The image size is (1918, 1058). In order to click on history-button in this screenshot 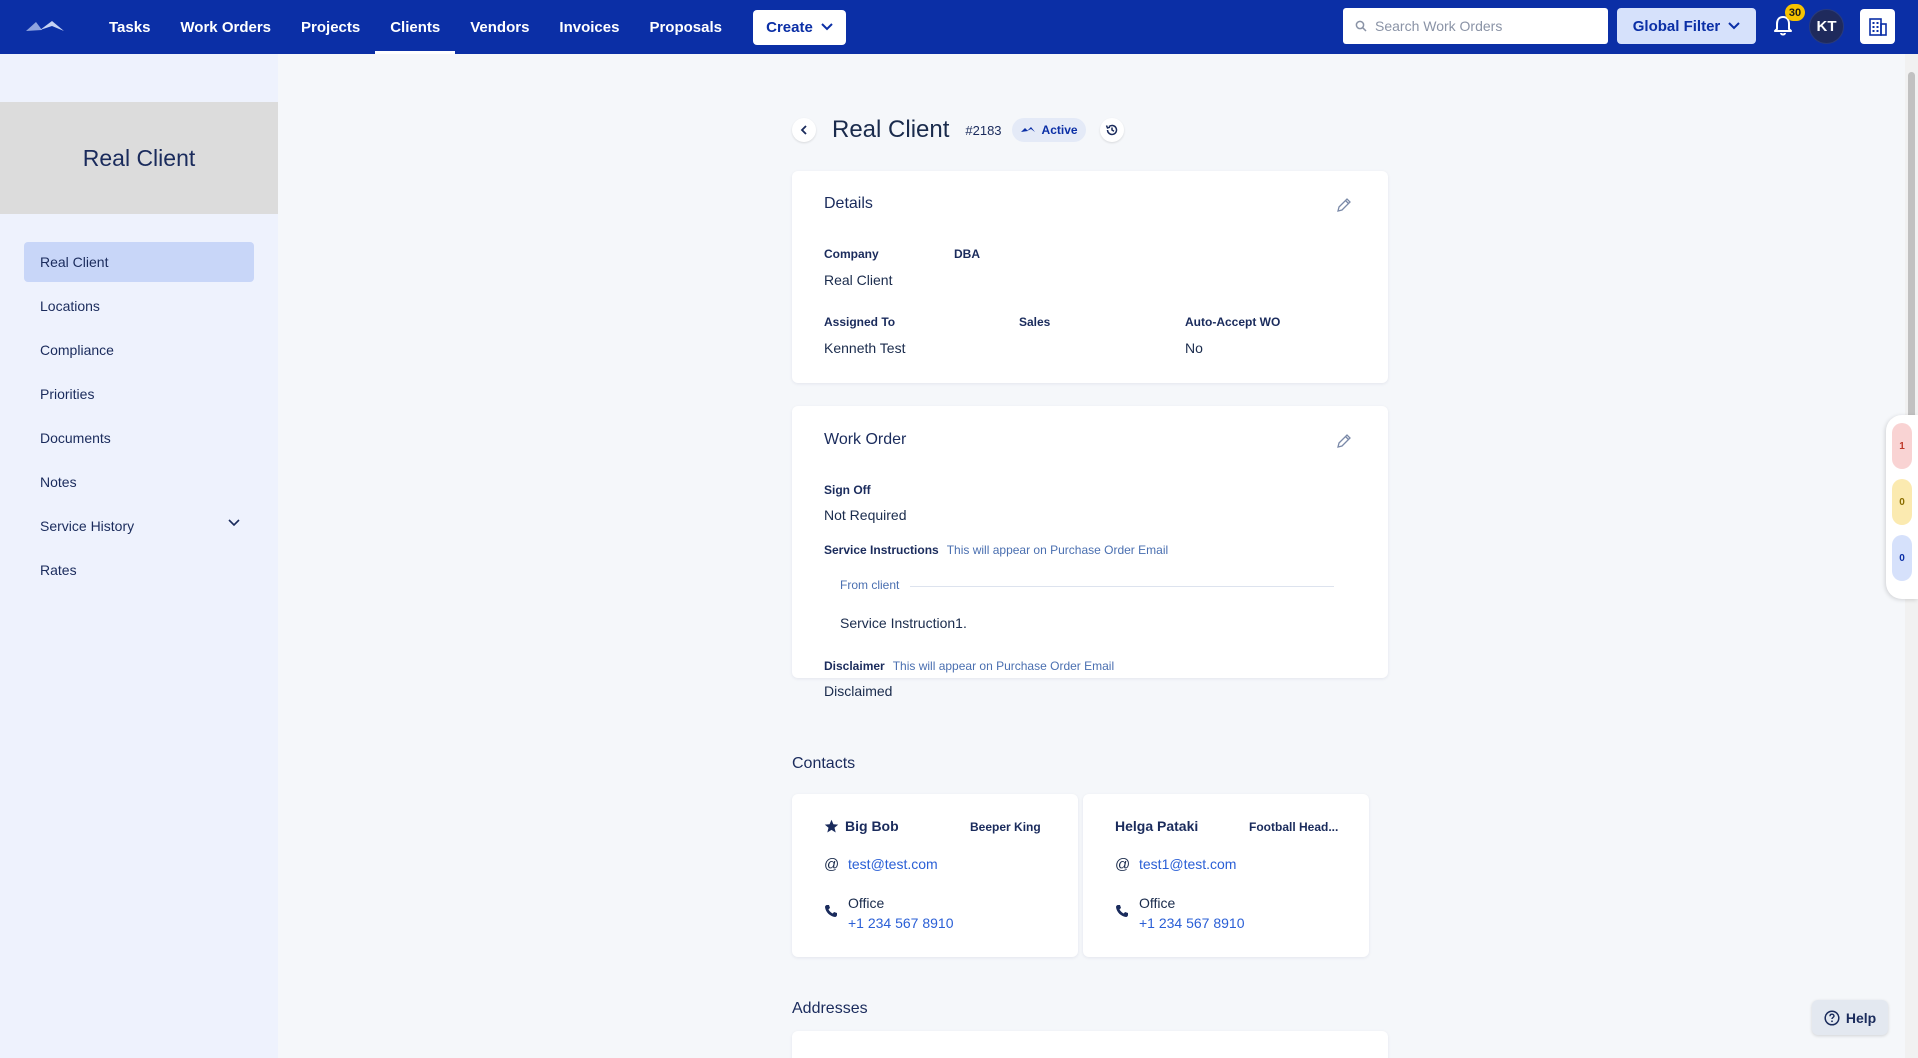, I will do `click(1111, 130)`.